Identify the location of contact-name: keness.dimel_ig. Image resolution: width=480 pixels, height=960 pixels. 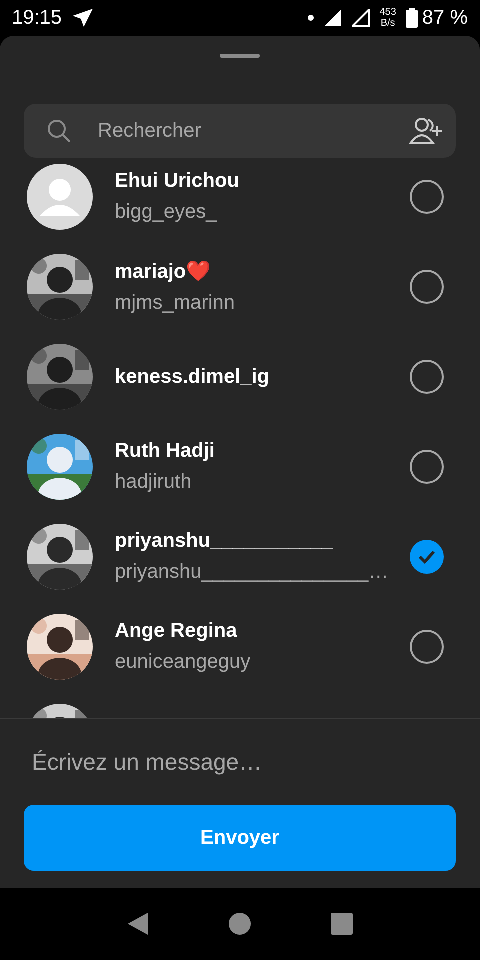
(262, 377).